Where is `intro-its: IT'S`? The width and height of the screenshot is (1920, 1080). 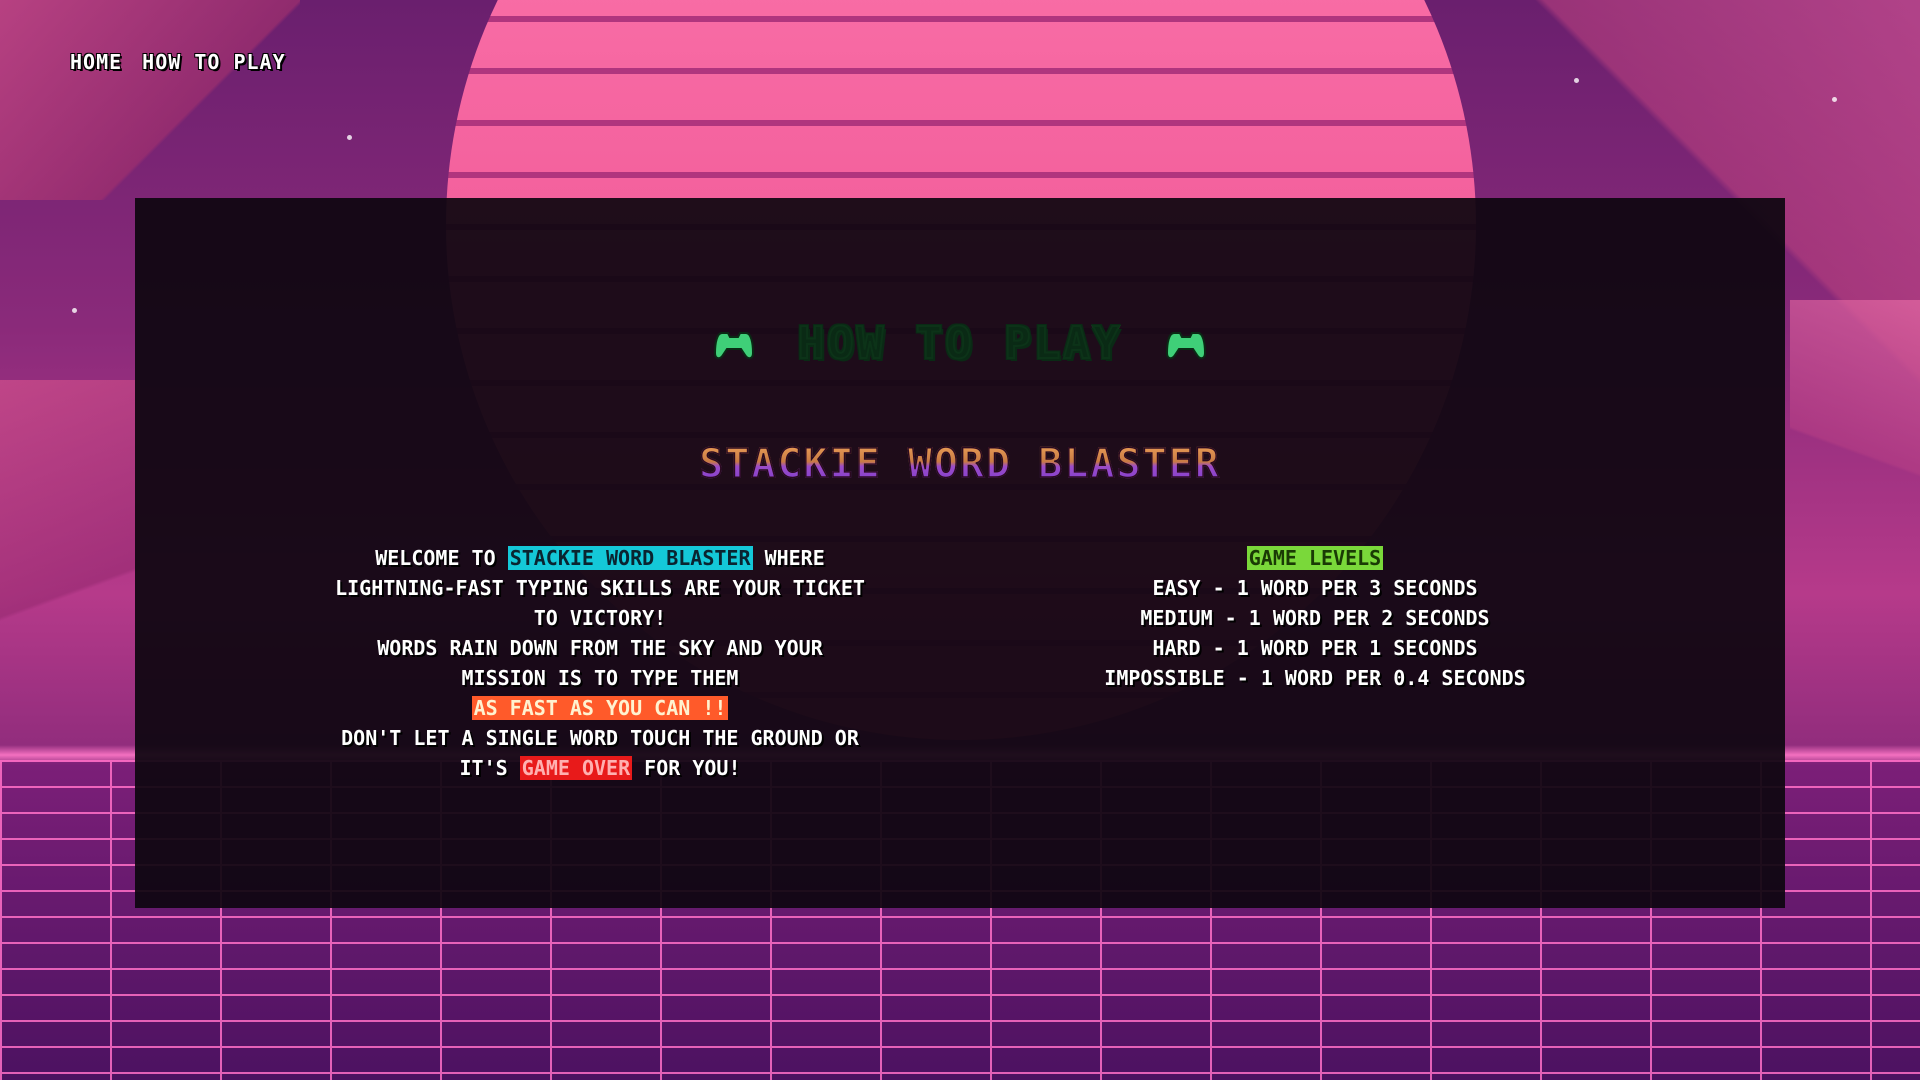 intro-its: IT'S is located at coordinates (483, 768).